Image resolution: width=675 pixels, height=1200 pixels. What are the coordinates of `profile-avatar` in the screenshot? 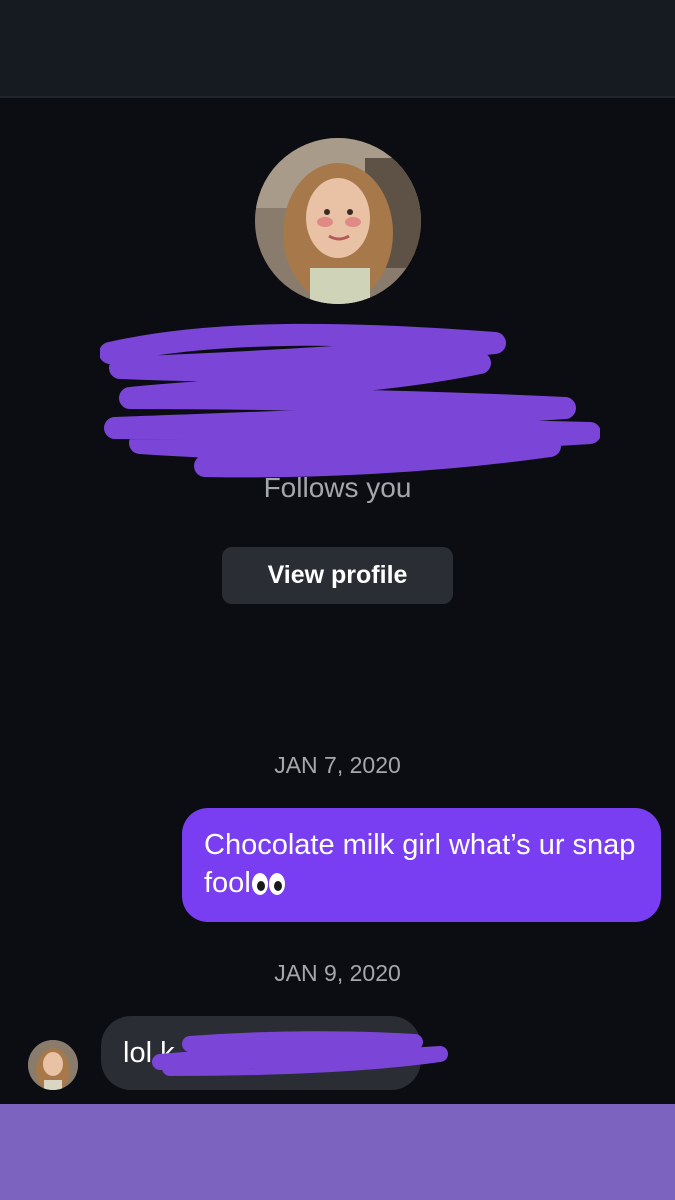 It's located at (338, 221).